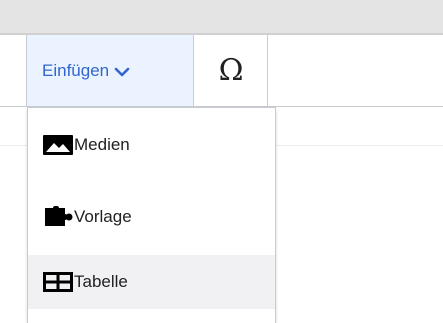  I want to click on special-character-button: Ω, so click(231, 70).